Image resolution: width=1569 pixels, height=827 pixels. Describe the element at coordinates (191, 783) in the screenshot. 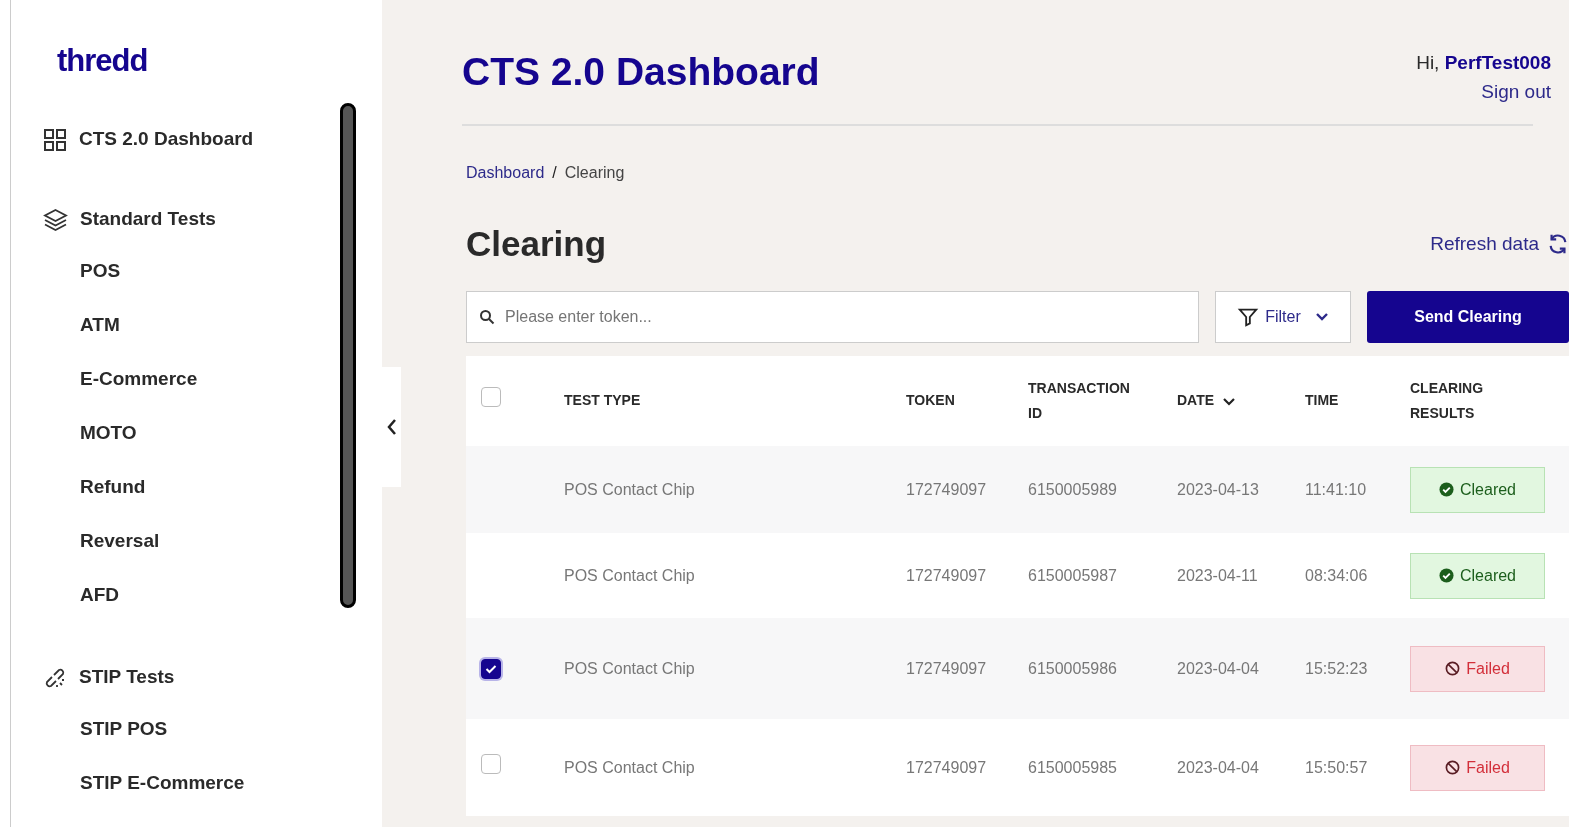

I see `sidebar-subitem: STIP E-Commerce` at that location.